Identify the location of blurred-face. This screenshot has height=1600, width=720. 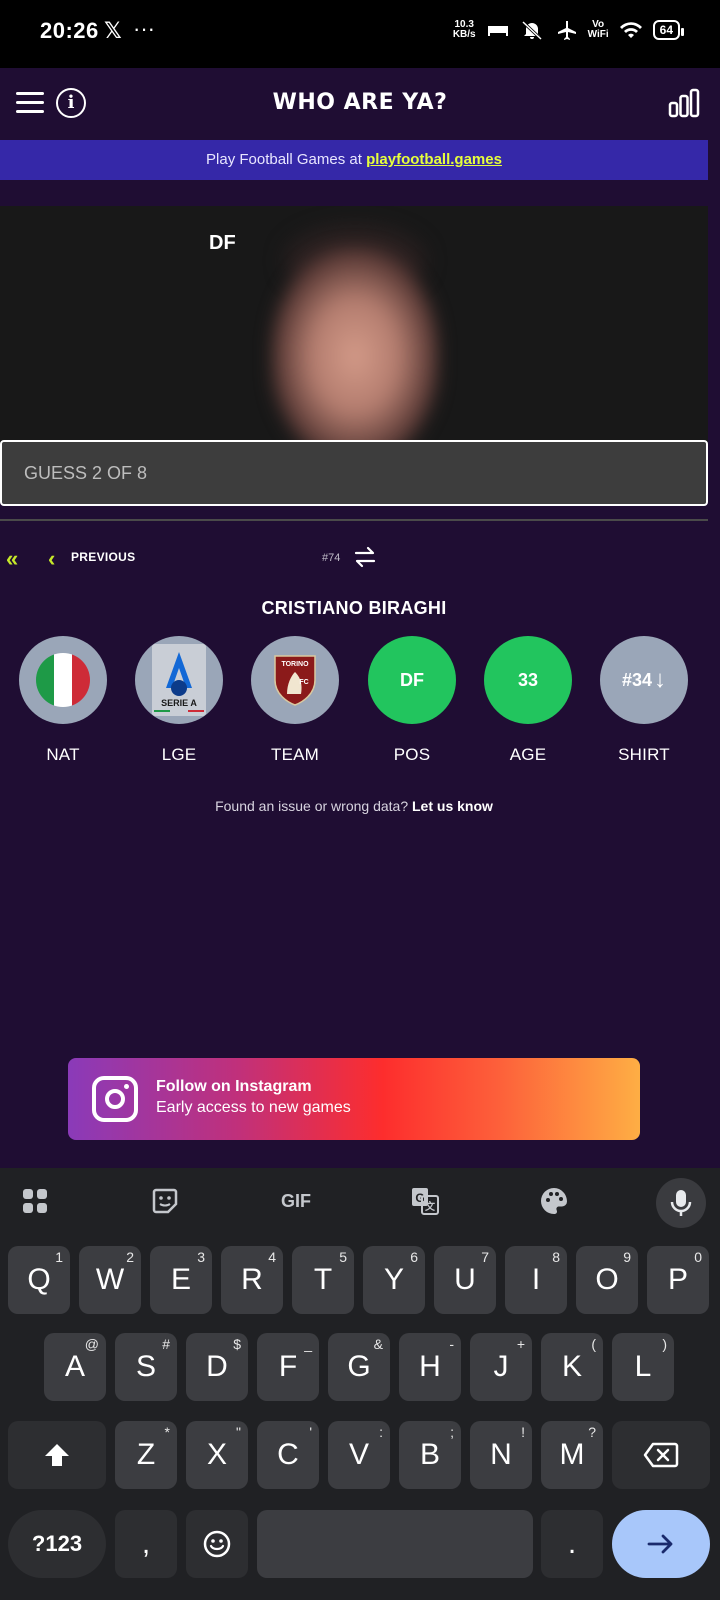
(355, 346).